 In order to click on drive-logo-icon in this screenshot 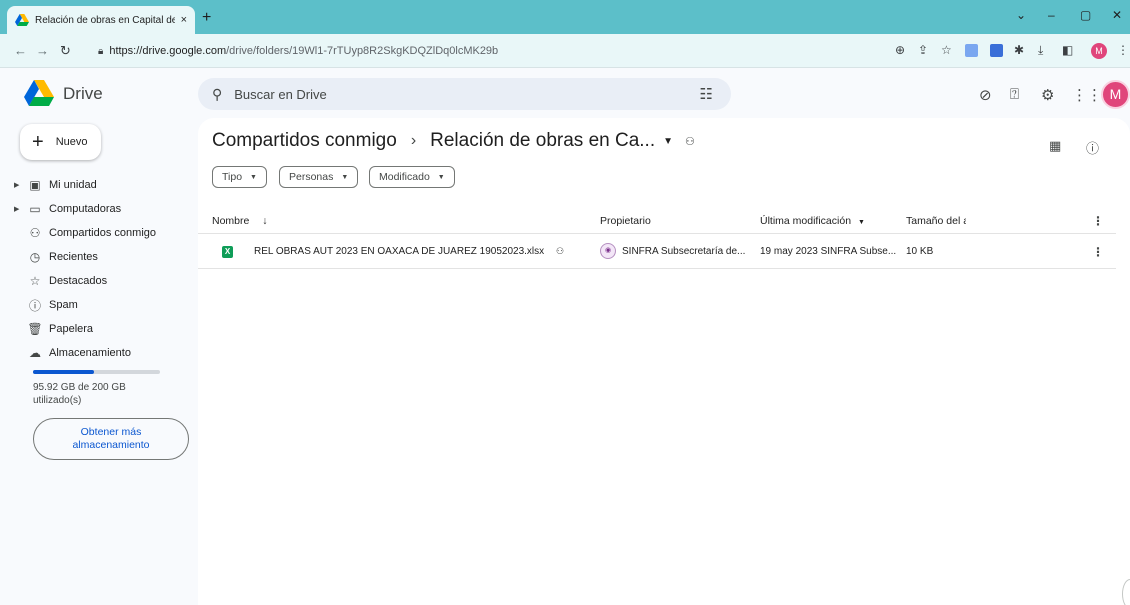, I will do `click(39, 93)`.